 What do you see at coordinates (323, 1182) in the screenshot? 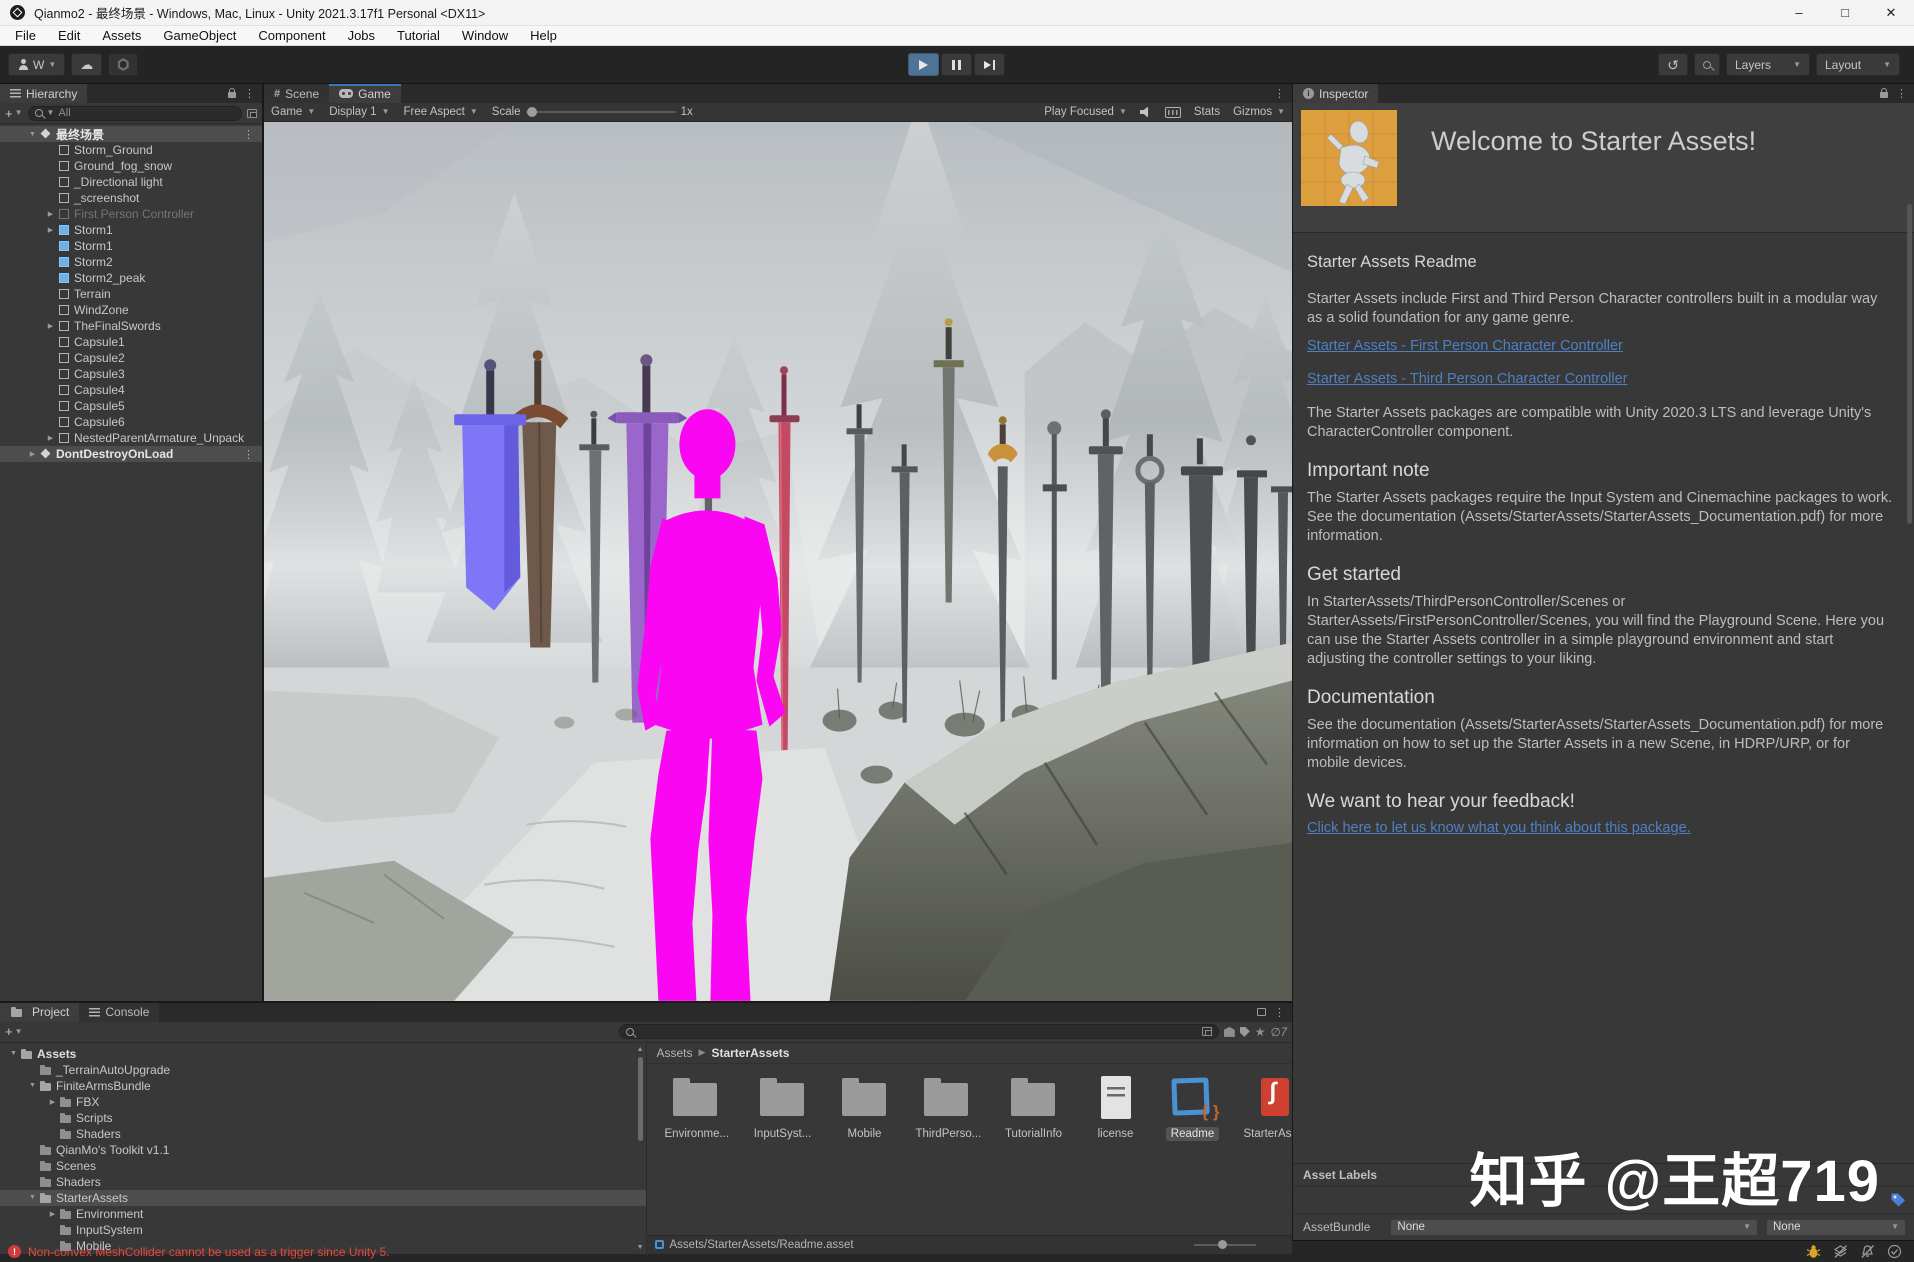
I see `project-tree-item: Shaders` at bounding box center [323, 1182].